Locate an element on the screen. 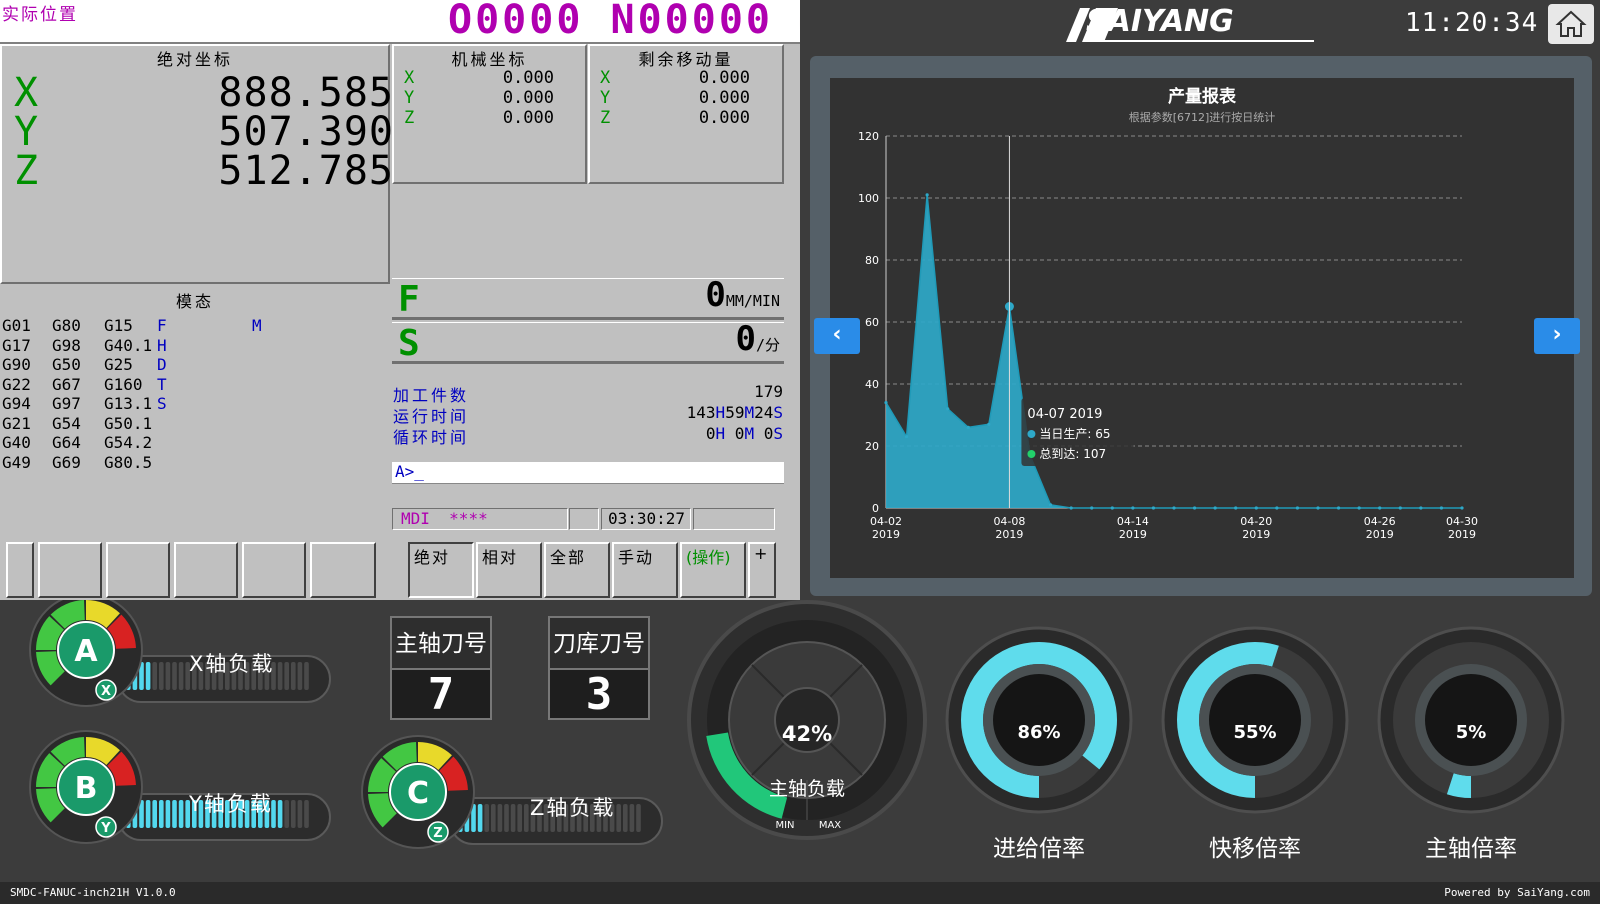  softkey-relative: 相对 is located at coordinates (509, 570).